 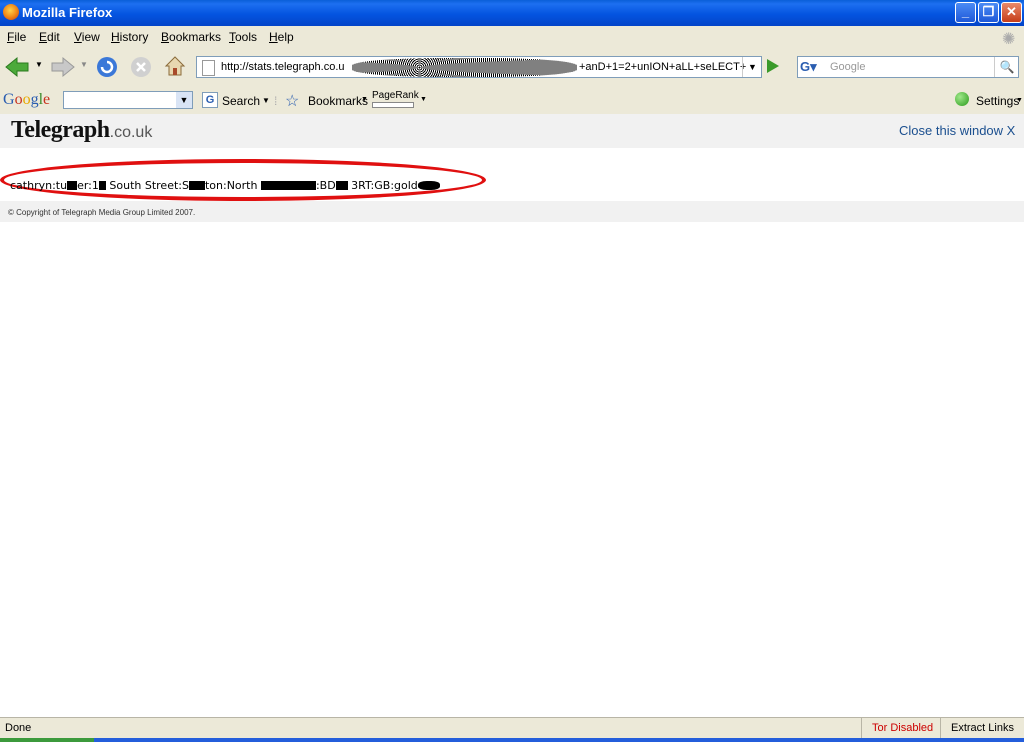 What do you see at coordinates (131, 132) in the screenshot?
I see `logo-suffix: .co.uk` at bounding box center [131, 132].